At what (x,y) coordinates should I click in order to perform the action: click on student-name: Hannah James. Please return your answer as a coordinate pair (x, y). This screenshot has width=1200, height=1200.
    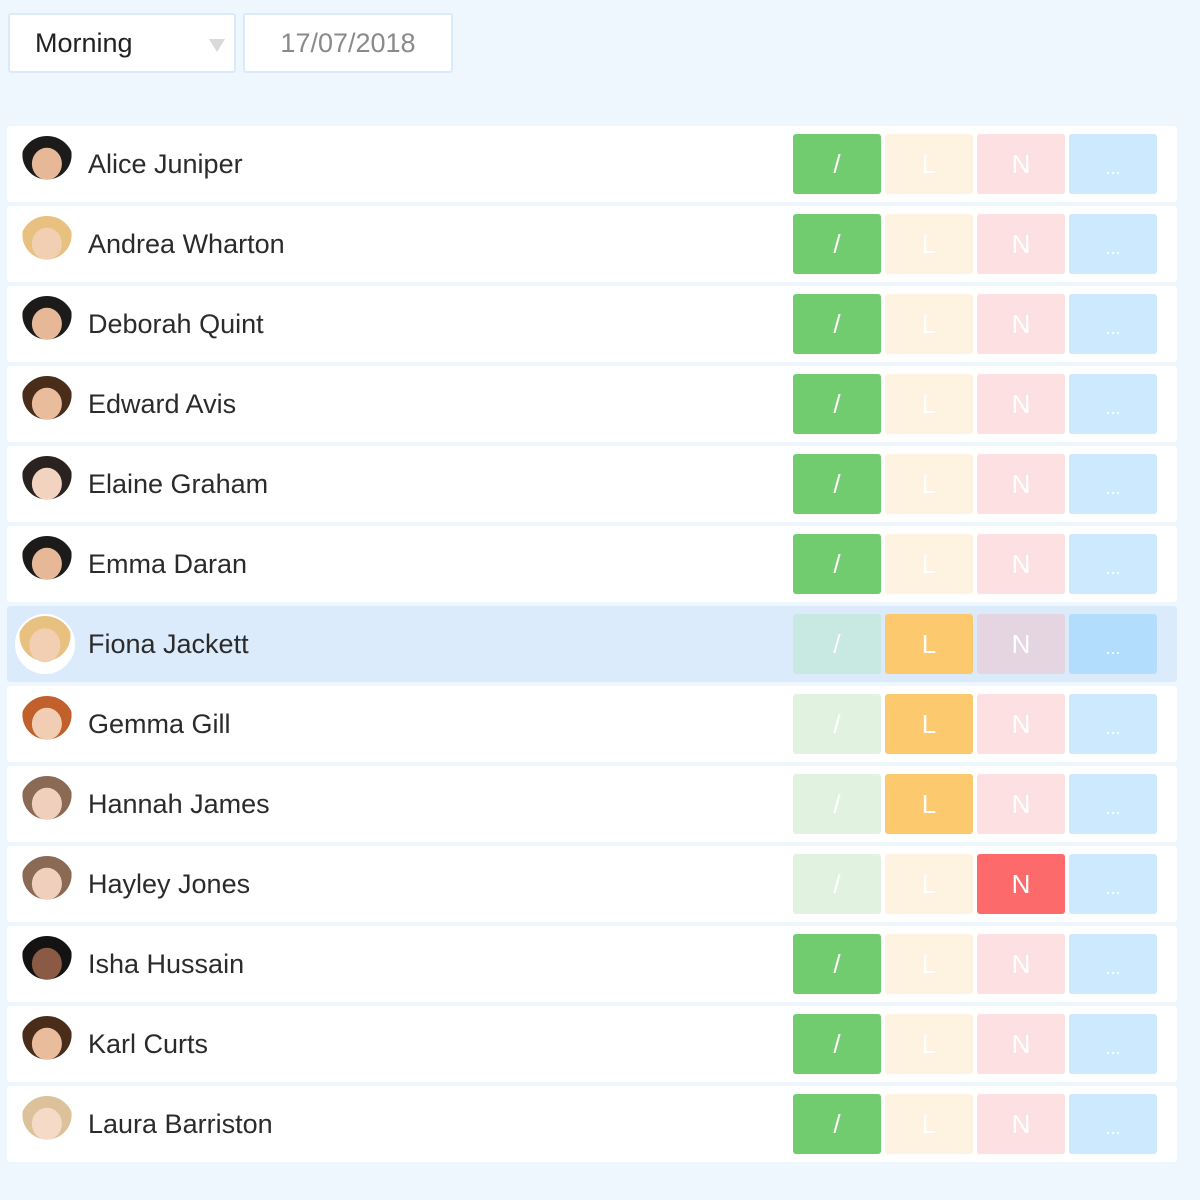
    Looking at the image, I should click on (179, 803).